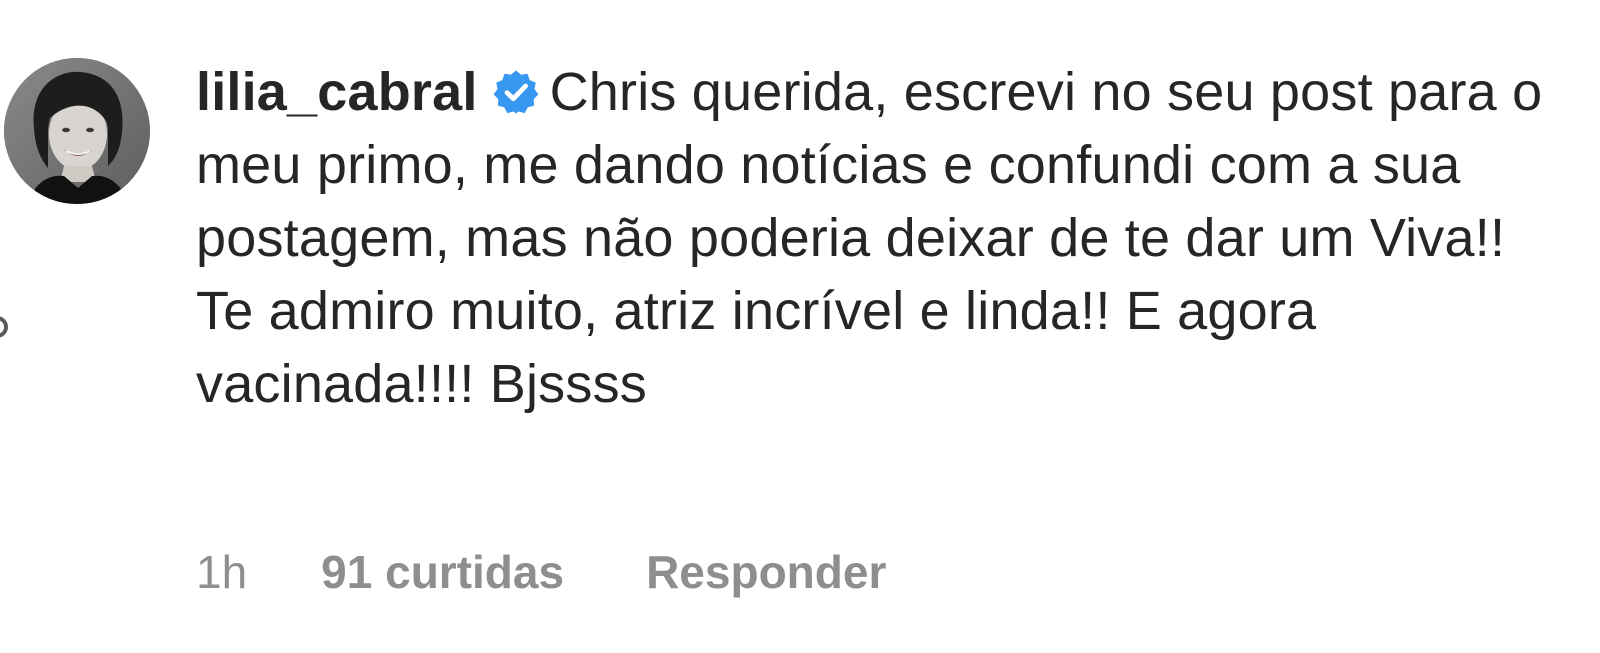 The image size is (1600, 653). What do you see at coordinates (766, 572) in the screenshot?
I see `reply-button: Responder` at bounding box center [766, 572].